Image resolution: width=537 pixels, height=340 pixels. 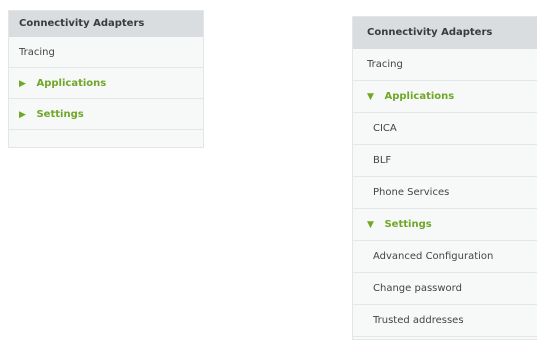 I want to click on nav-item-blf: BLF, so click(x=445, y=161).